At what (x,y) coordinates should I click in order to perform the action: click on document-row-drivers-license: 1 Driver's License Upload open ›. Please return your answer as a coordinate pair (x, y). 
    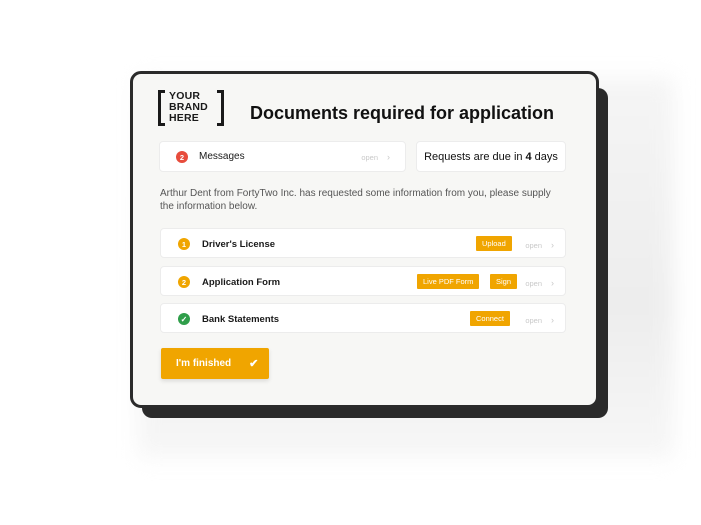
    Looking at the image, I should click on (363, 243).